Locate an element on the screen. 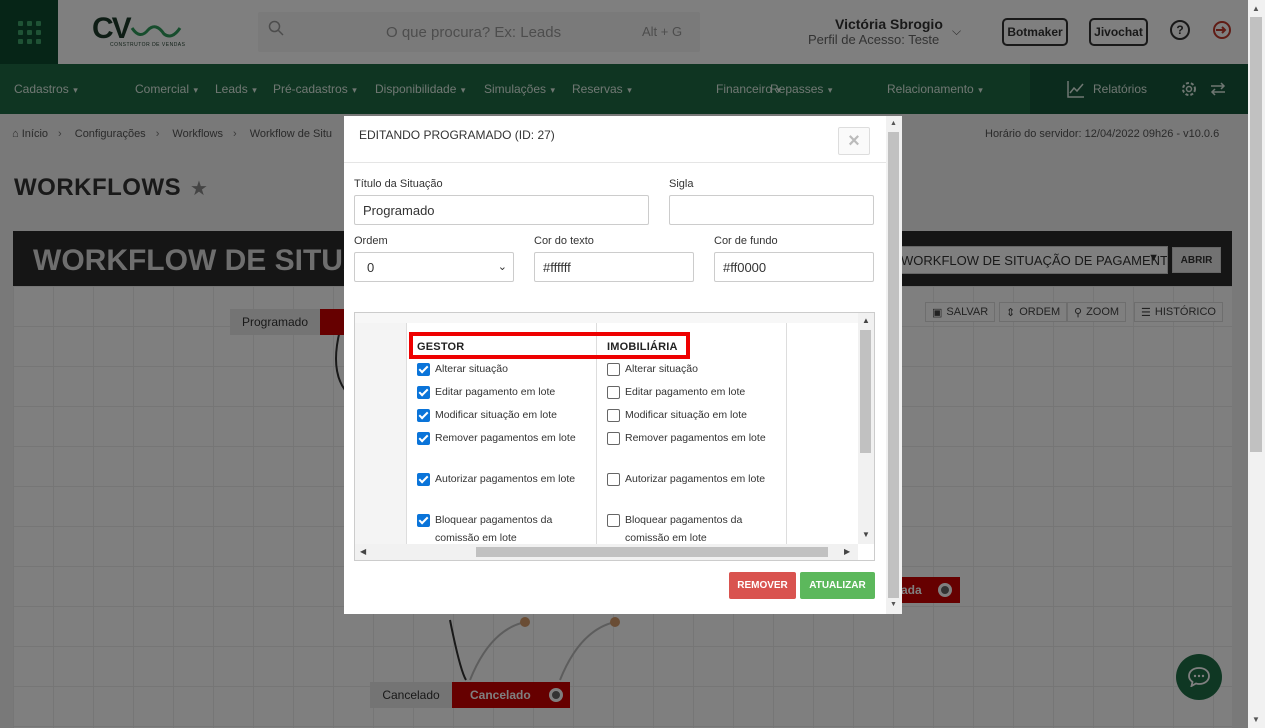  order-select: 0 ⌄ is located at coordinates (434, 267).